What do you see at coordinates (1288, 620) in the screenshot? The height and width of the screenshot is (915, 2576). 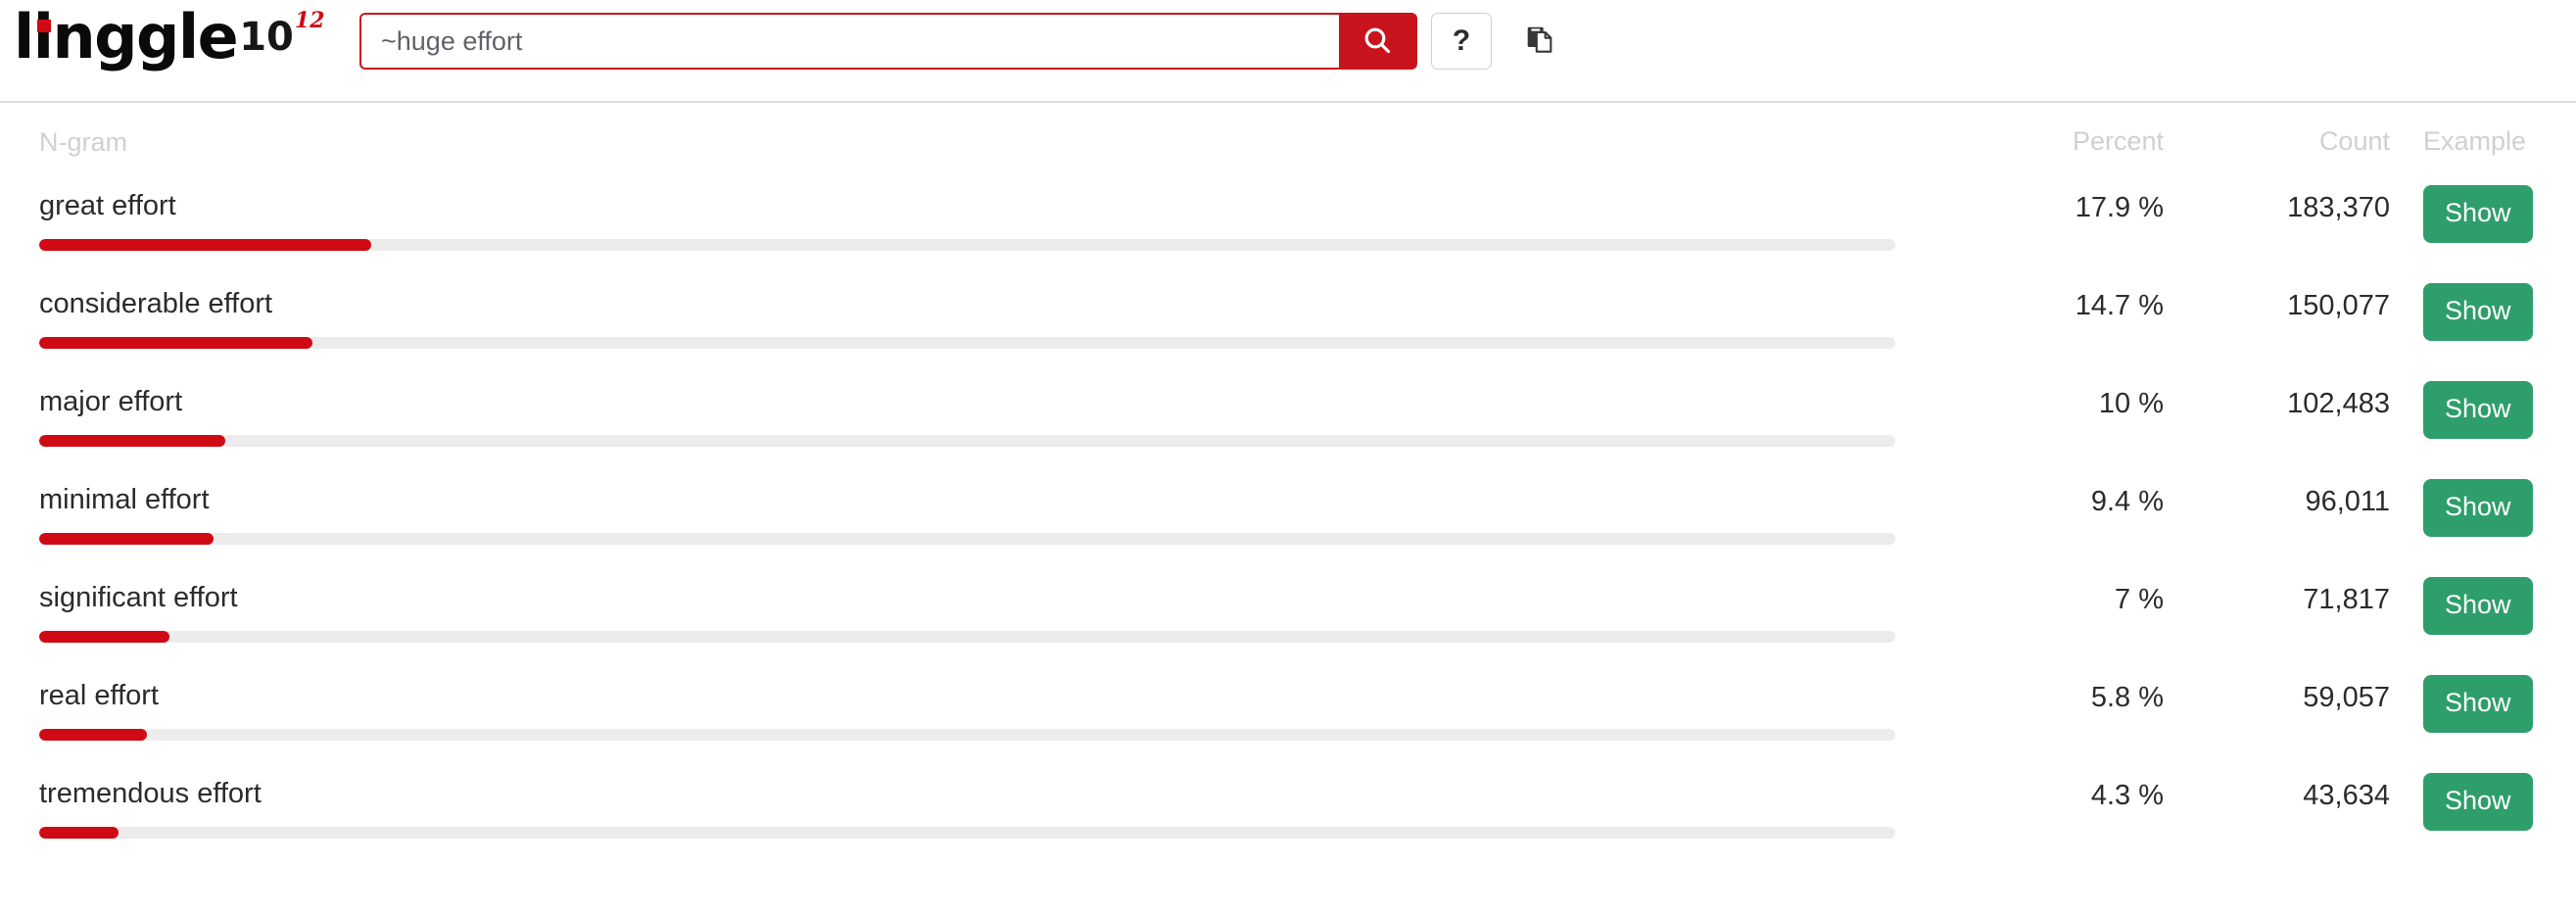 I see `table-row: significant effort 7 % 71,817 Show` at bounding box center [1288, 620].